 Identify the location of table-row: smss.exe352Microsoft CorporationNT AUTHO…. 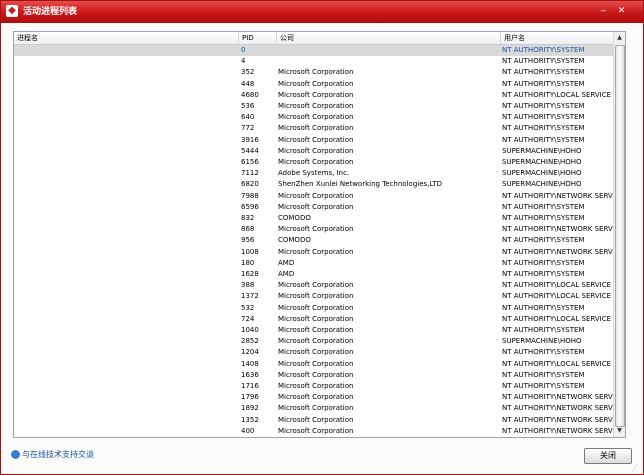
(313, 72).